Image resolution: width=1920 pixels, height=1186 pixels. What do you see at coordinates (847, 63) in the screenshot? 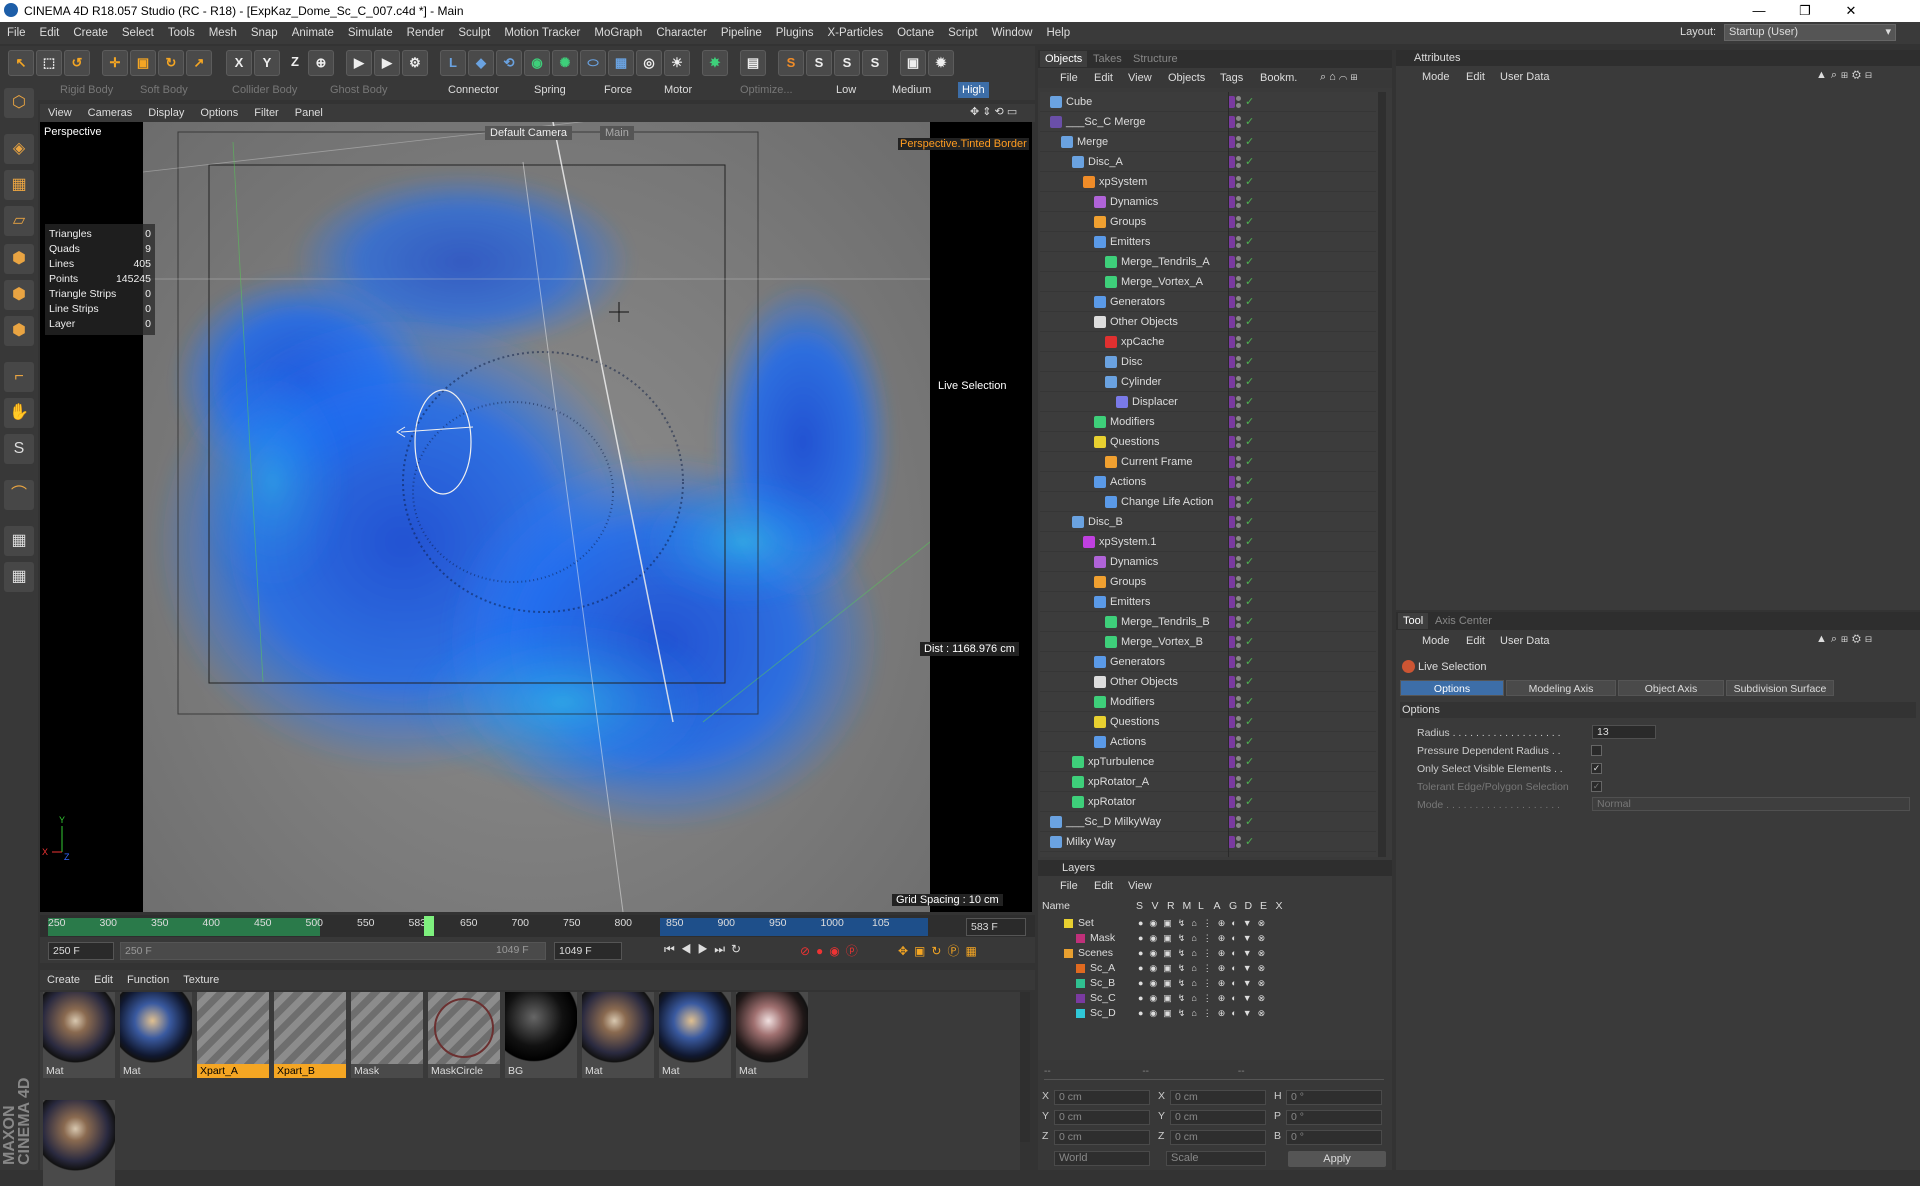
I see `s-plugin-three-icon: S` at bounding box center [847, 63].